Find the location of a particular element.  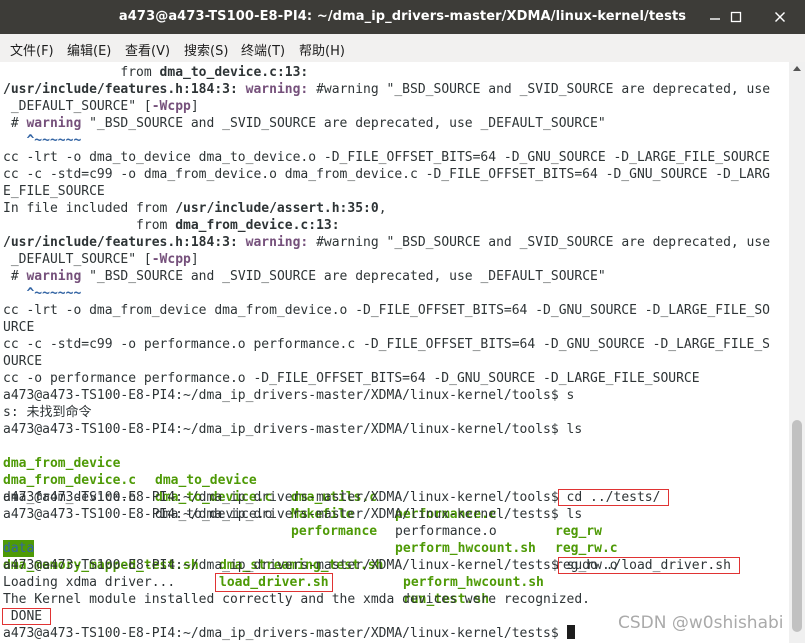

terminal-line: from dma_from_device.c:13: is located at coordinates (171, 225).